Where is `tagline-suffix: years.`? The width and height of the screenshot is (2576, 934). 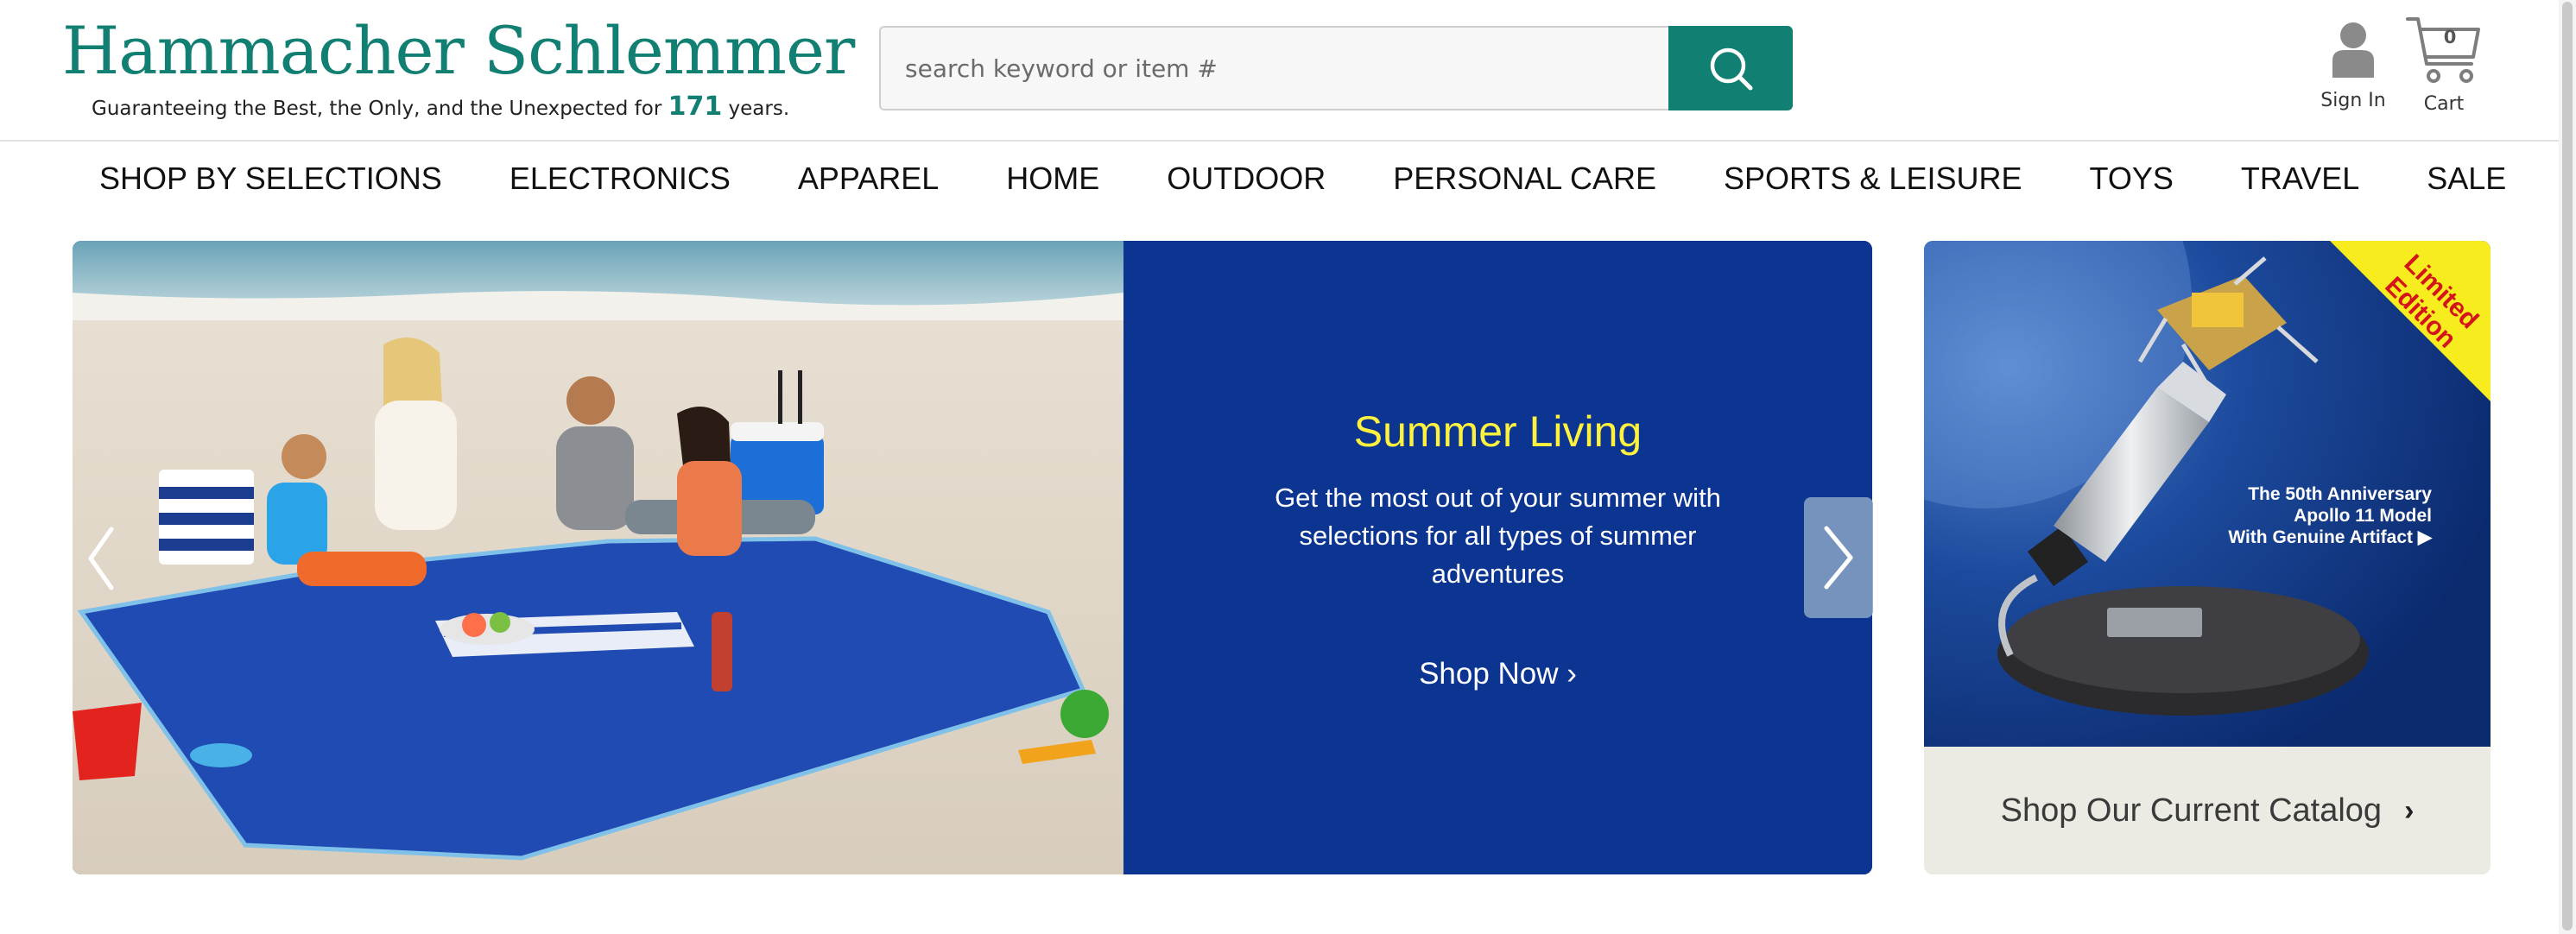 tagline-suffix: years. is located at coordinates (759, 109).